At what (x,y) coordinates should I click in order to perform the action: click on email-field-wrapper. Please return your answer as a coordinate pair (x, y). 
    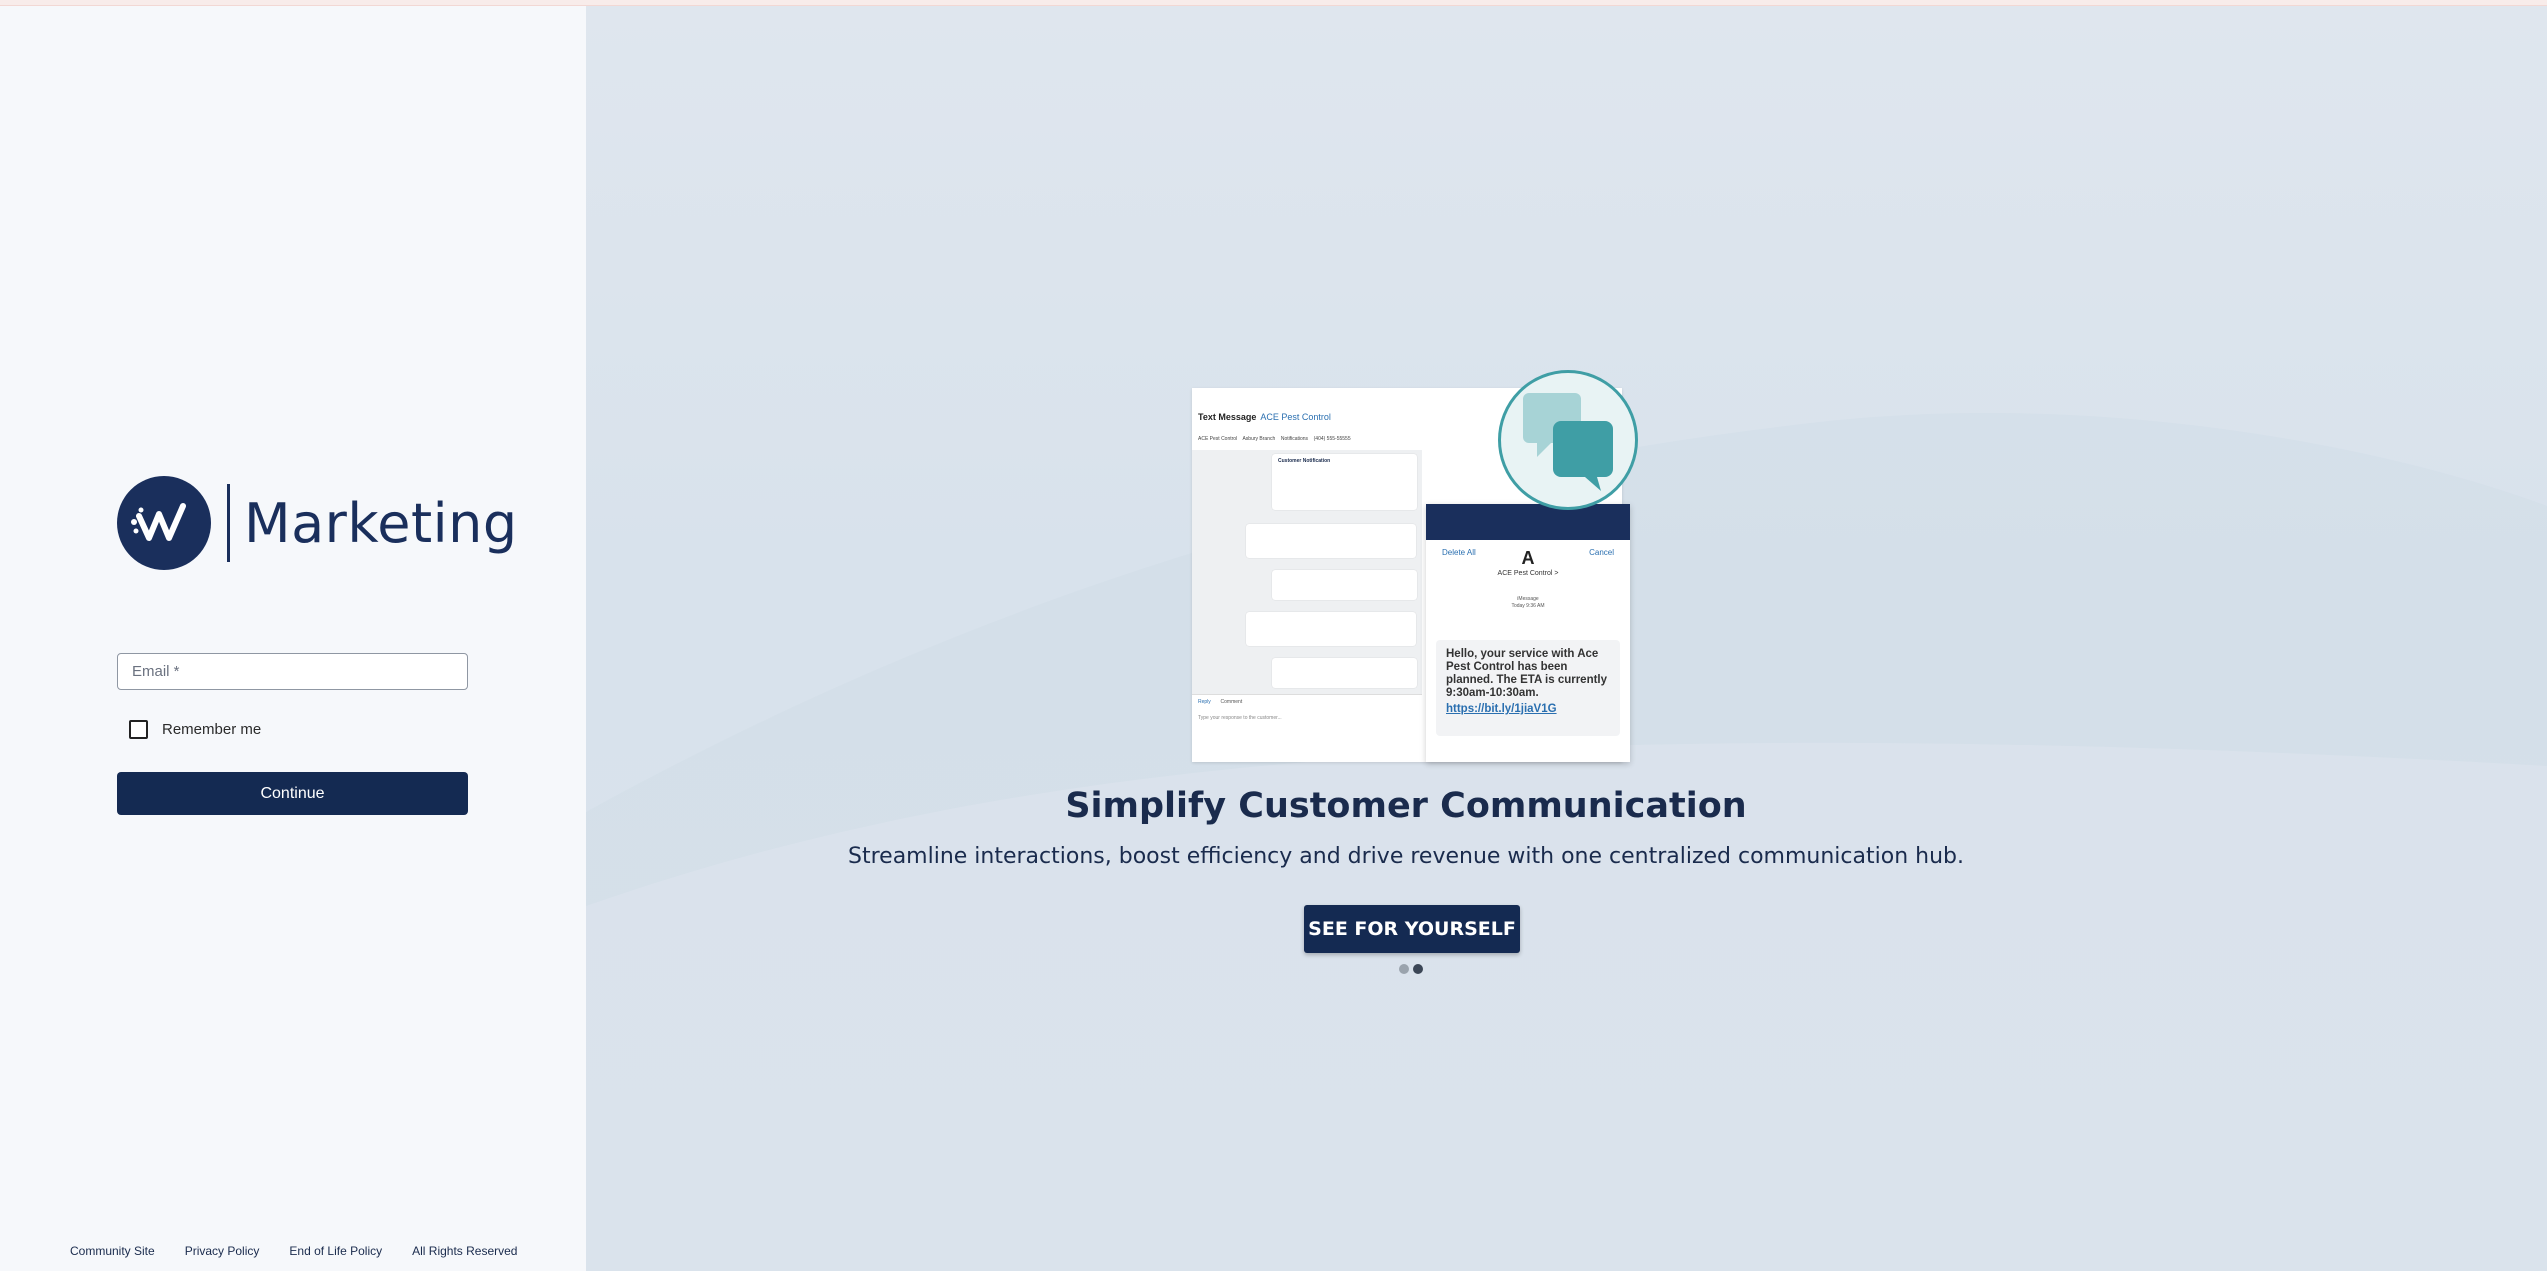
    Looking at the image, I should click on (292, 671).